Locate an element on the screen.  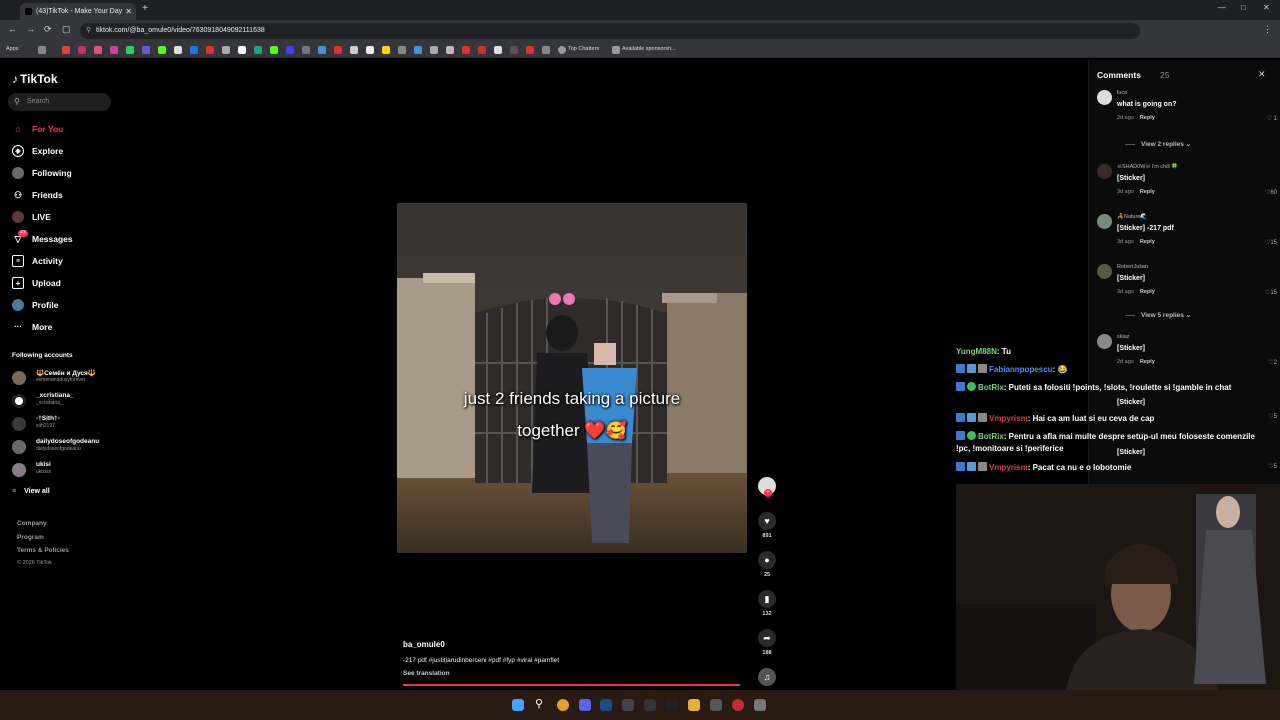
video-progress-bar is located at coordinates (571, 685).